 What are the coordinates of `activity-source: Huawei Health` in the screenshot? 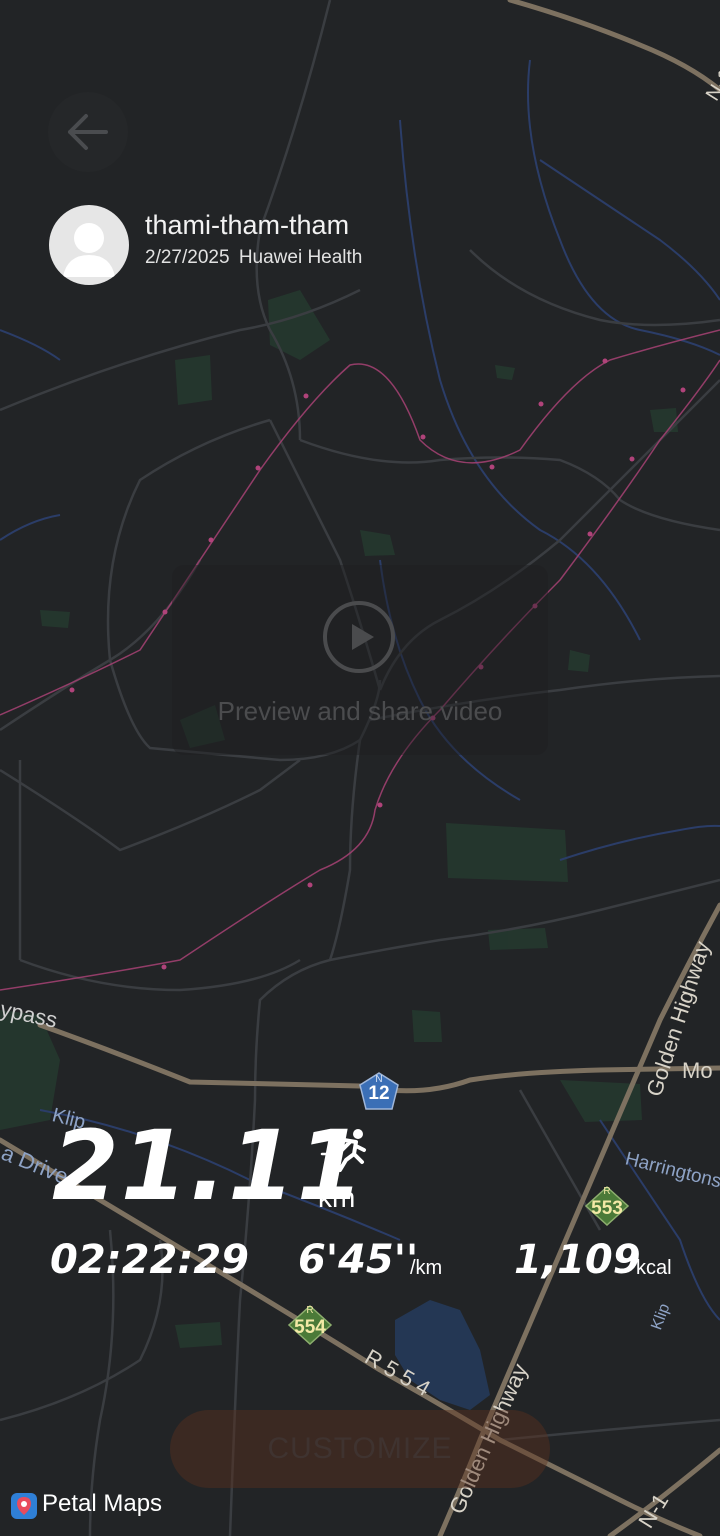 It's located at (300, 257).